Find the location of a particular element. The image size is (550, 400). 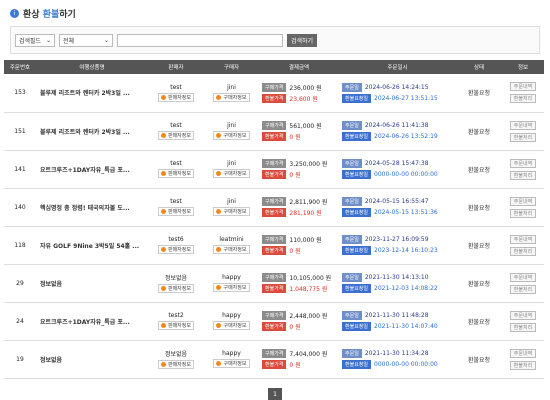

refund-datetime: 2021-12-03 14:08:22 is located at coordinates (406, 288).